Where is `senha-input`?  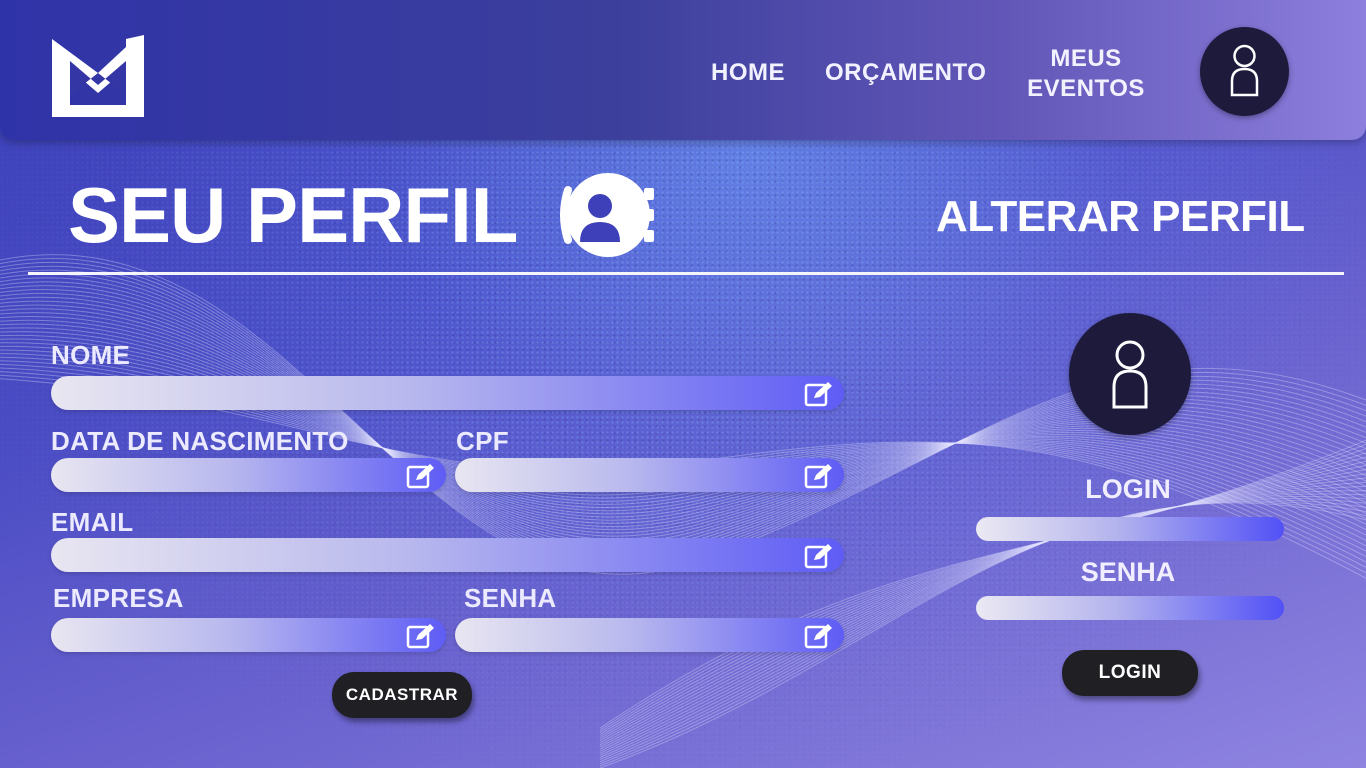 senha-input is located at coordinates (635, 636).